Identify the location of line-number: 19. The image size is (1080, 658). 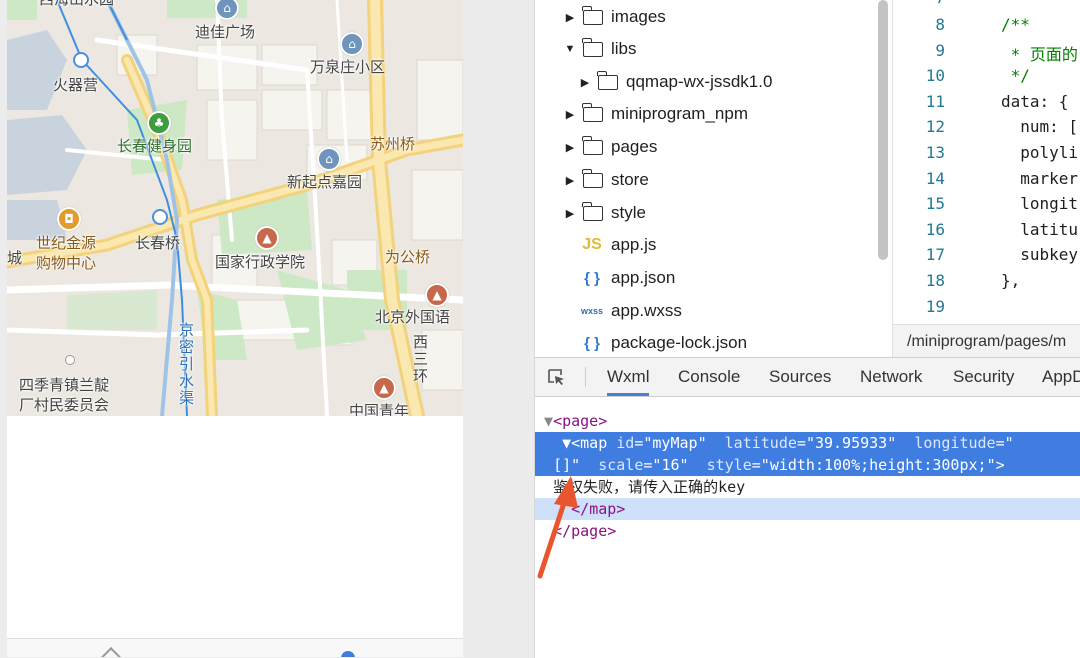
(935, 306).